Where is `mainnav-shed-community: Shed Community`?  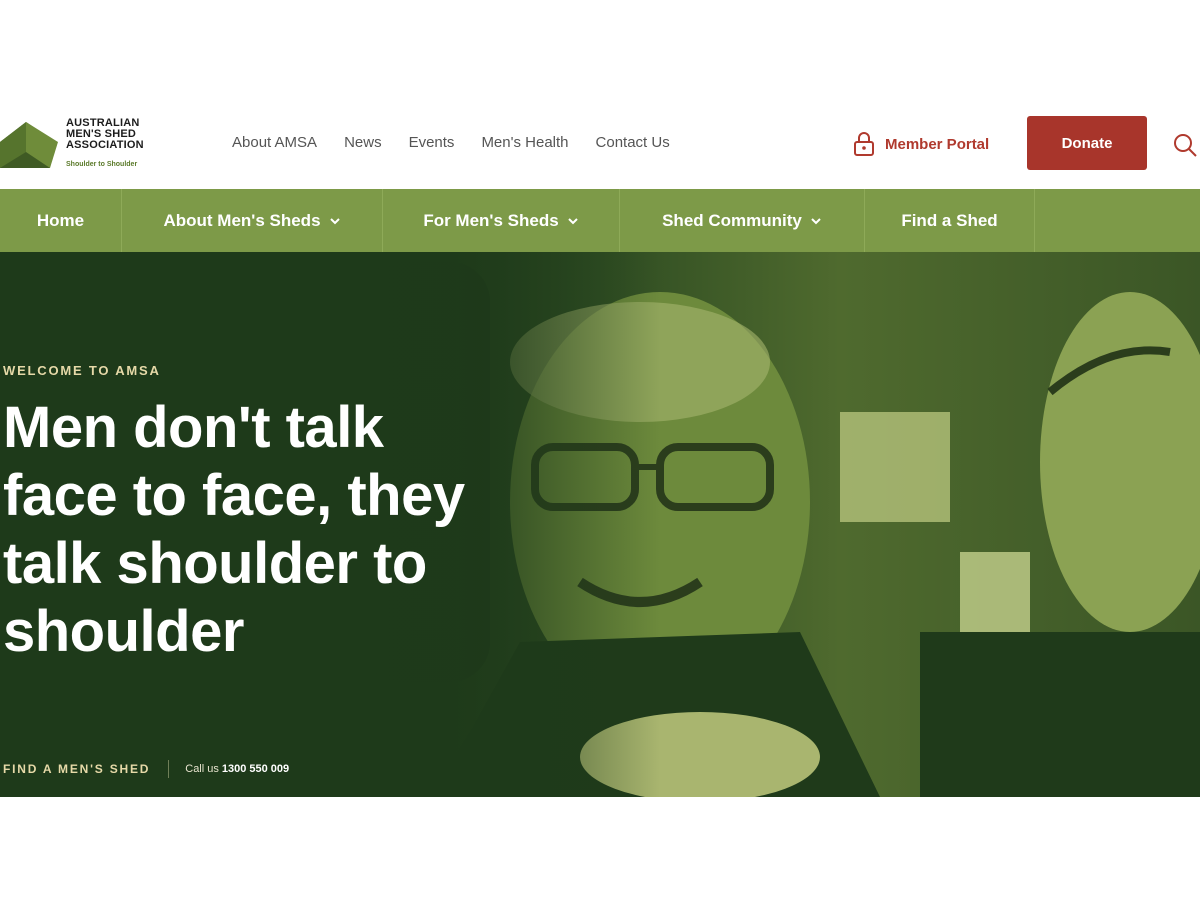 mainnav-shed-community: Shed Community is located at coordinates (742, 220).